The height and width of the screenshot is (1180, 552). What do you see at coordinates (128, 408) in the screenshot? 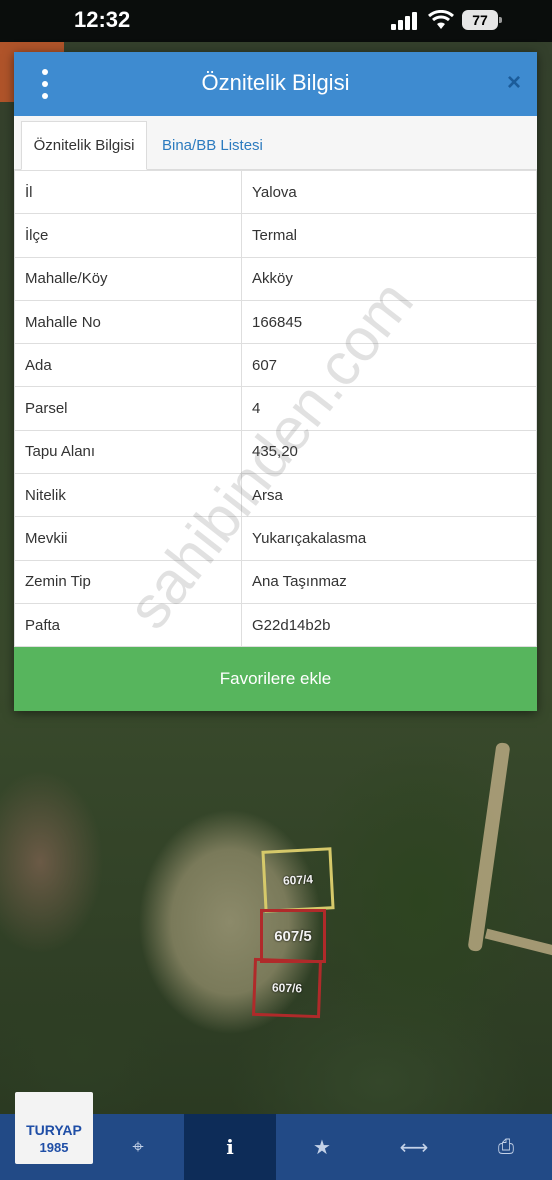
I see `attribute-key: Parsel` at bounding box center [128, 408].